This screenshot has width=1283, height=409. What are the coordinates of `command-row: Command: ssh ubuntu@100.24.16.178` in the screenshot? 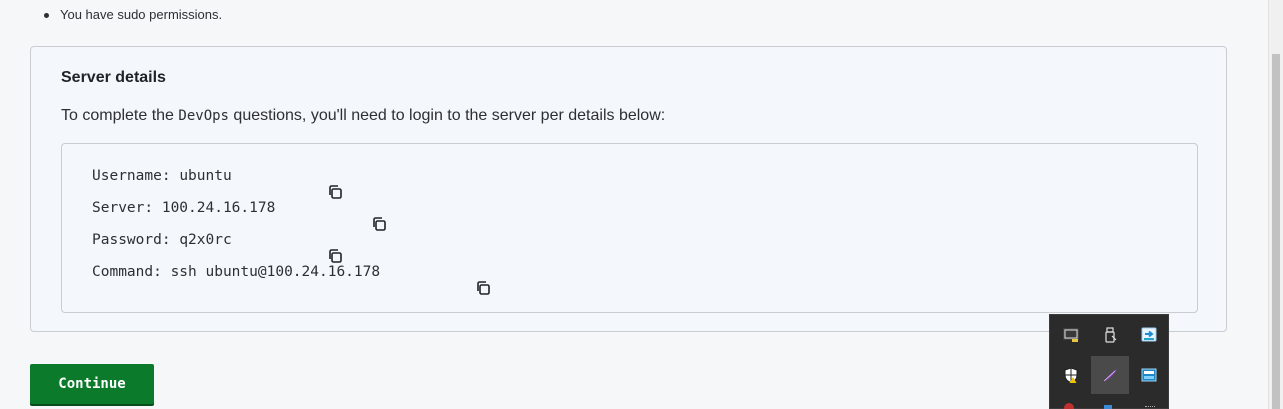 It's located at (291, 278).